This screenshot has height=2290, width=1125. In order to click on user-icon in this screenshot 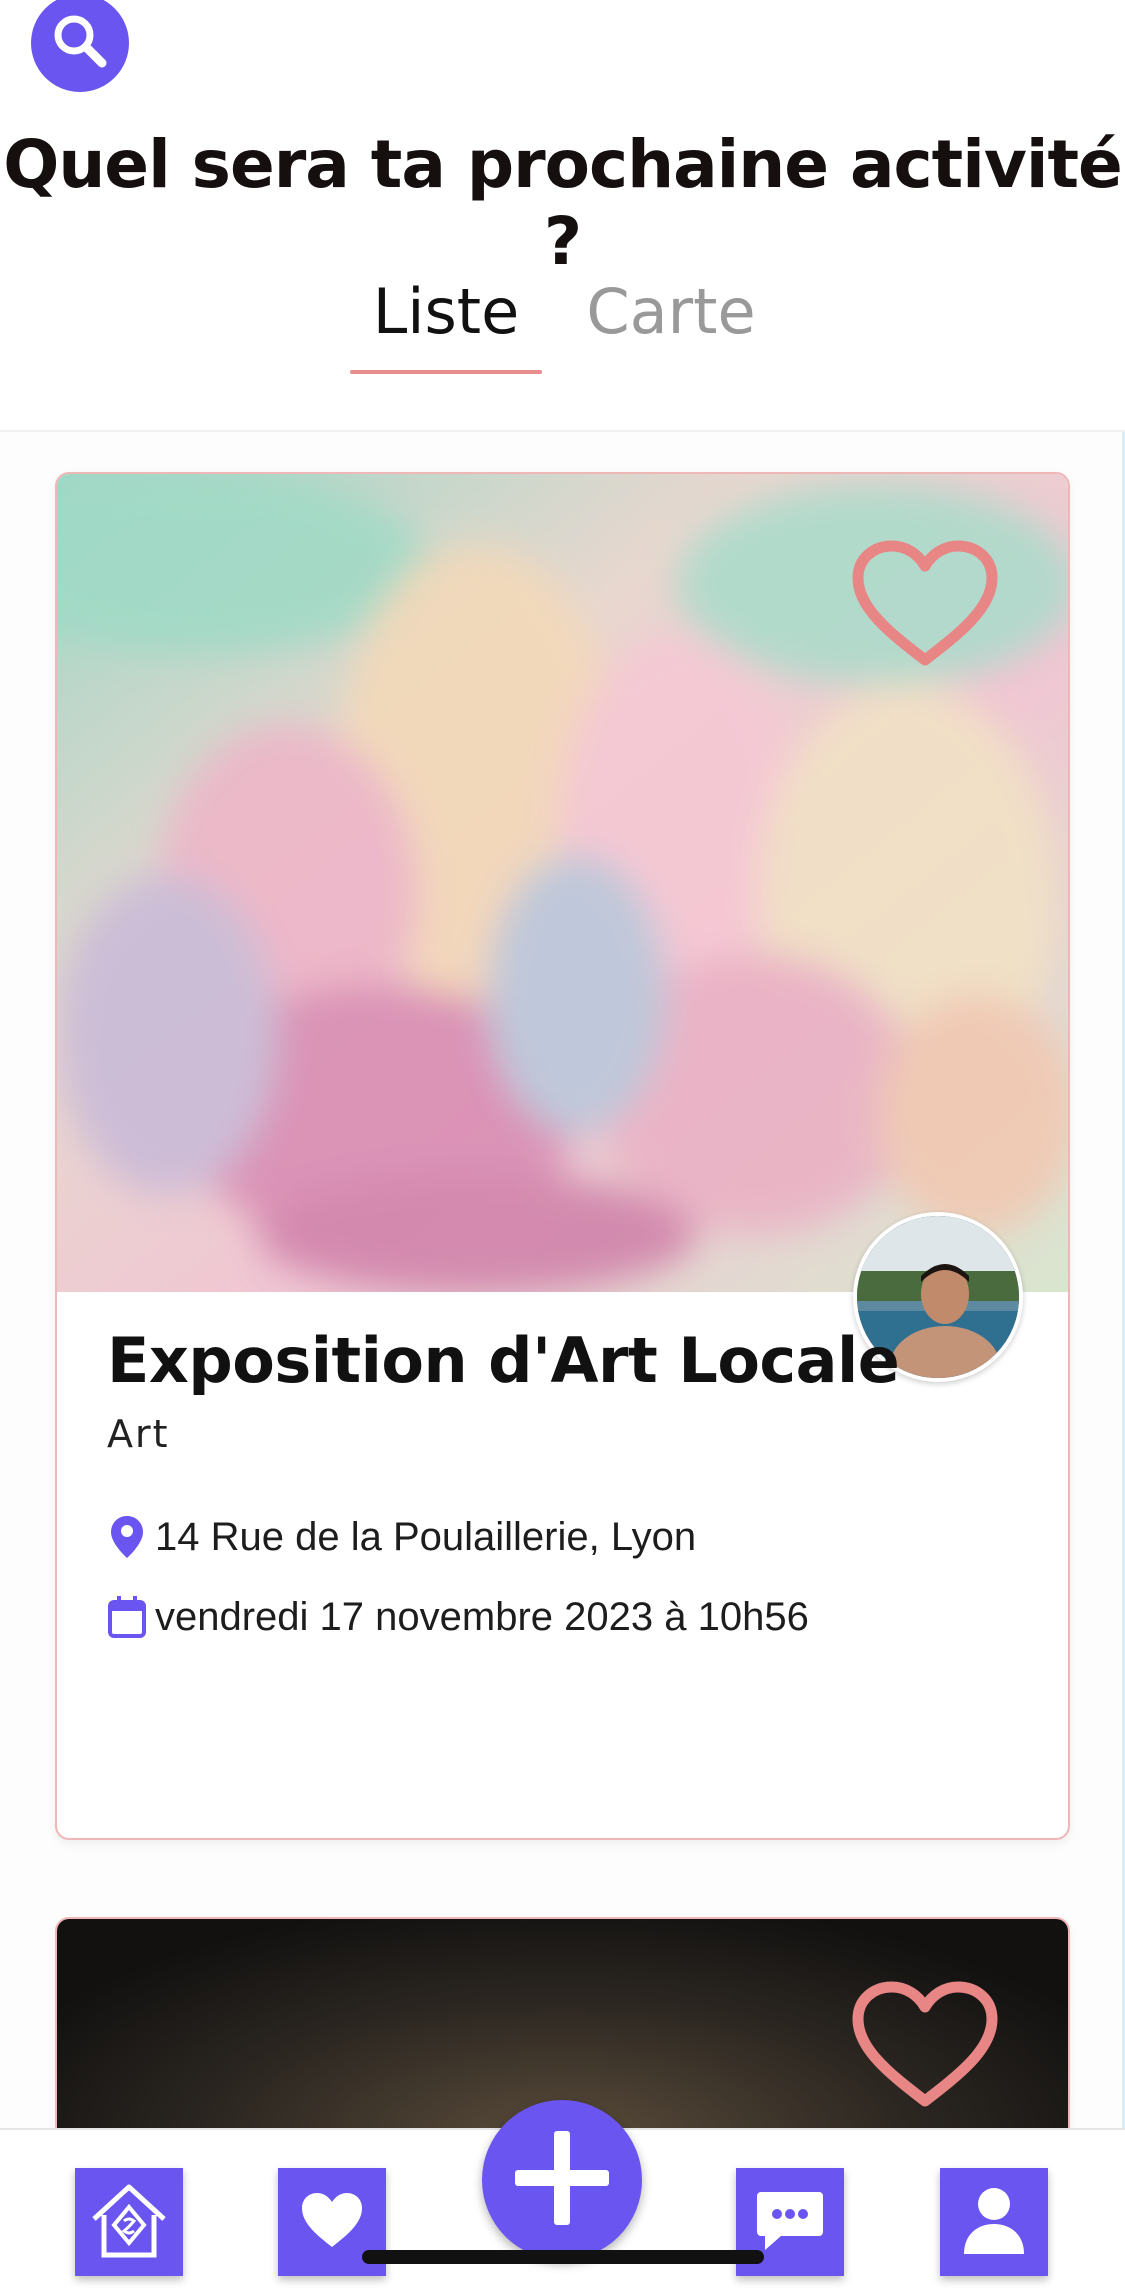, I will do `click(994, 2222)`.